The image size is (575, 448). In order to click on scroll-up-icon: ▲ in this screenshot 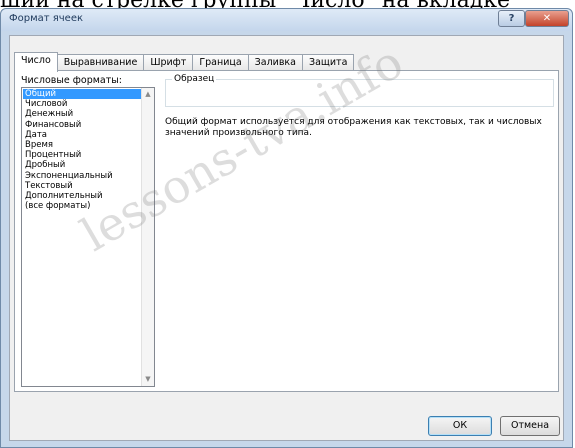, I will do `click(148, 94)`.